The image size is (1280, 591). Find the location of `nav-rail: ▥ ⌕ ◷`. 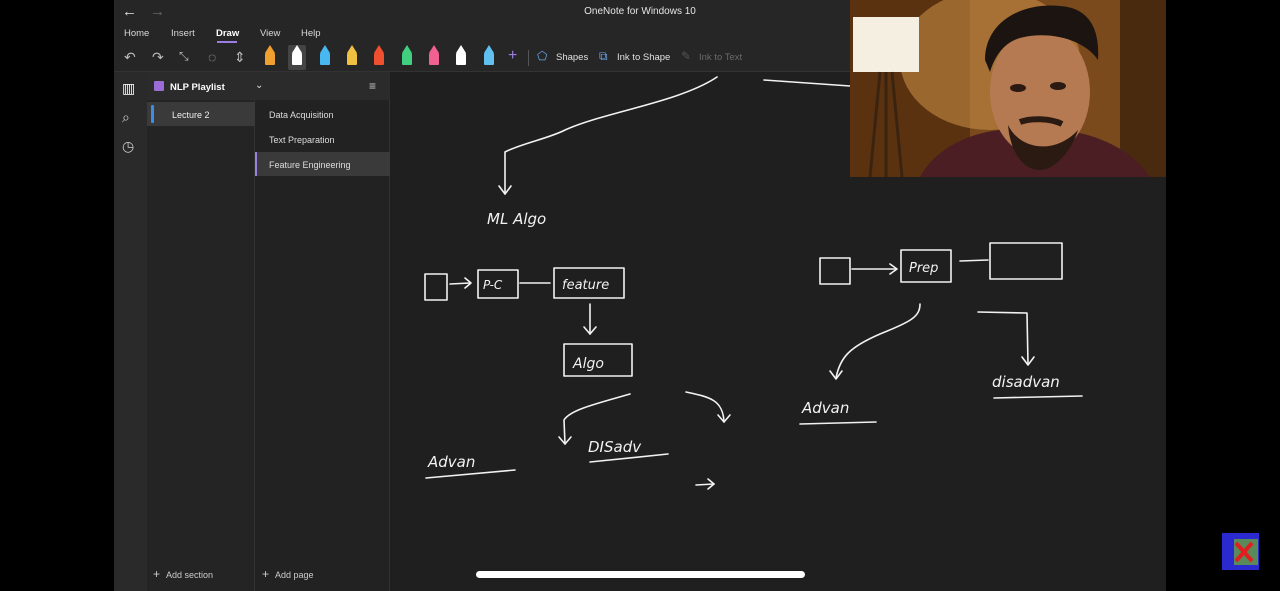

nav-rail: ▥ ⌕ ◷ is located at coordinates (130, 331).